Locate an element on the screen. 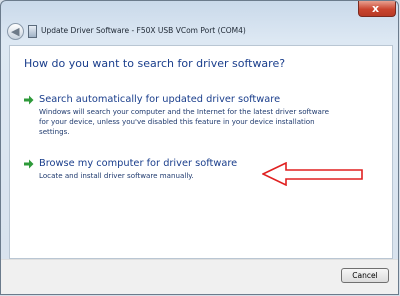  device-icon is located at coordinates (32, 31).